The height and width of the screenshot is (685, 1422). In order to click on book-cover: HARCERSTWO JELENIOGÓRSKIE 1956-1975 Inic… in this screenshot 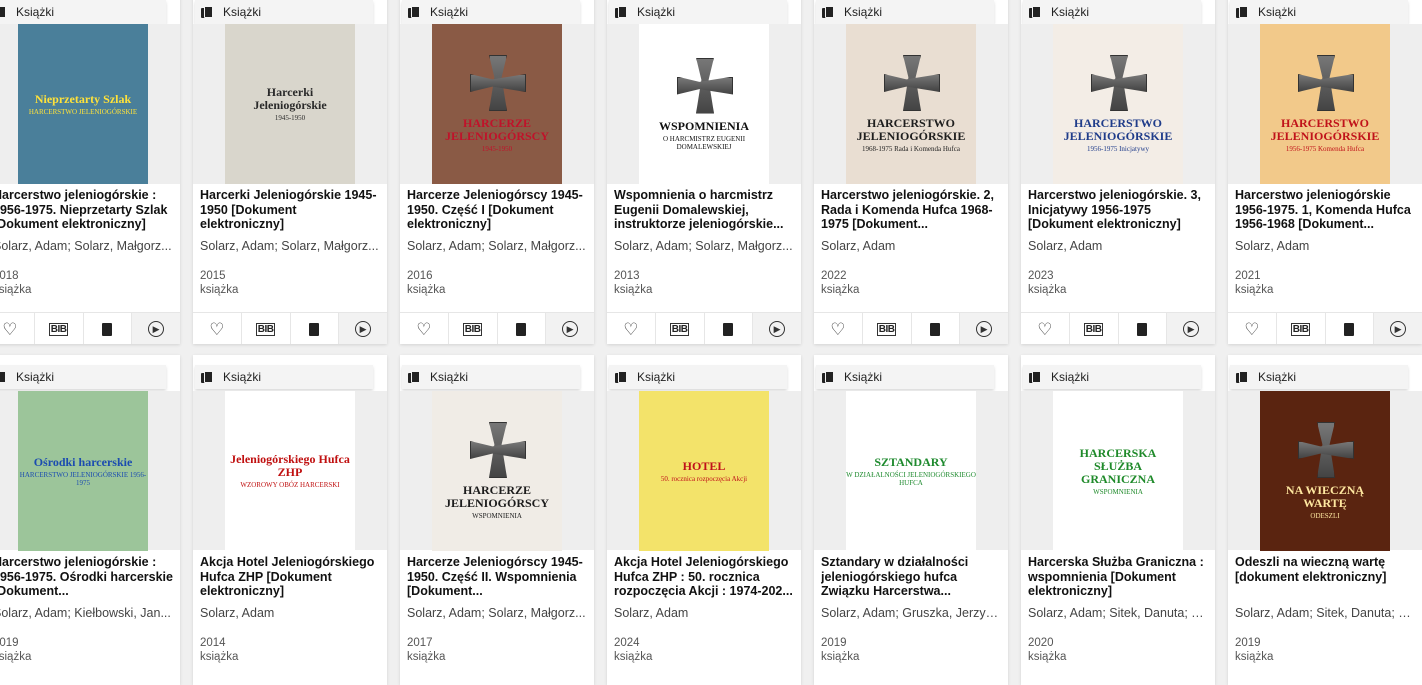, I will do `click(1118, 104)`.